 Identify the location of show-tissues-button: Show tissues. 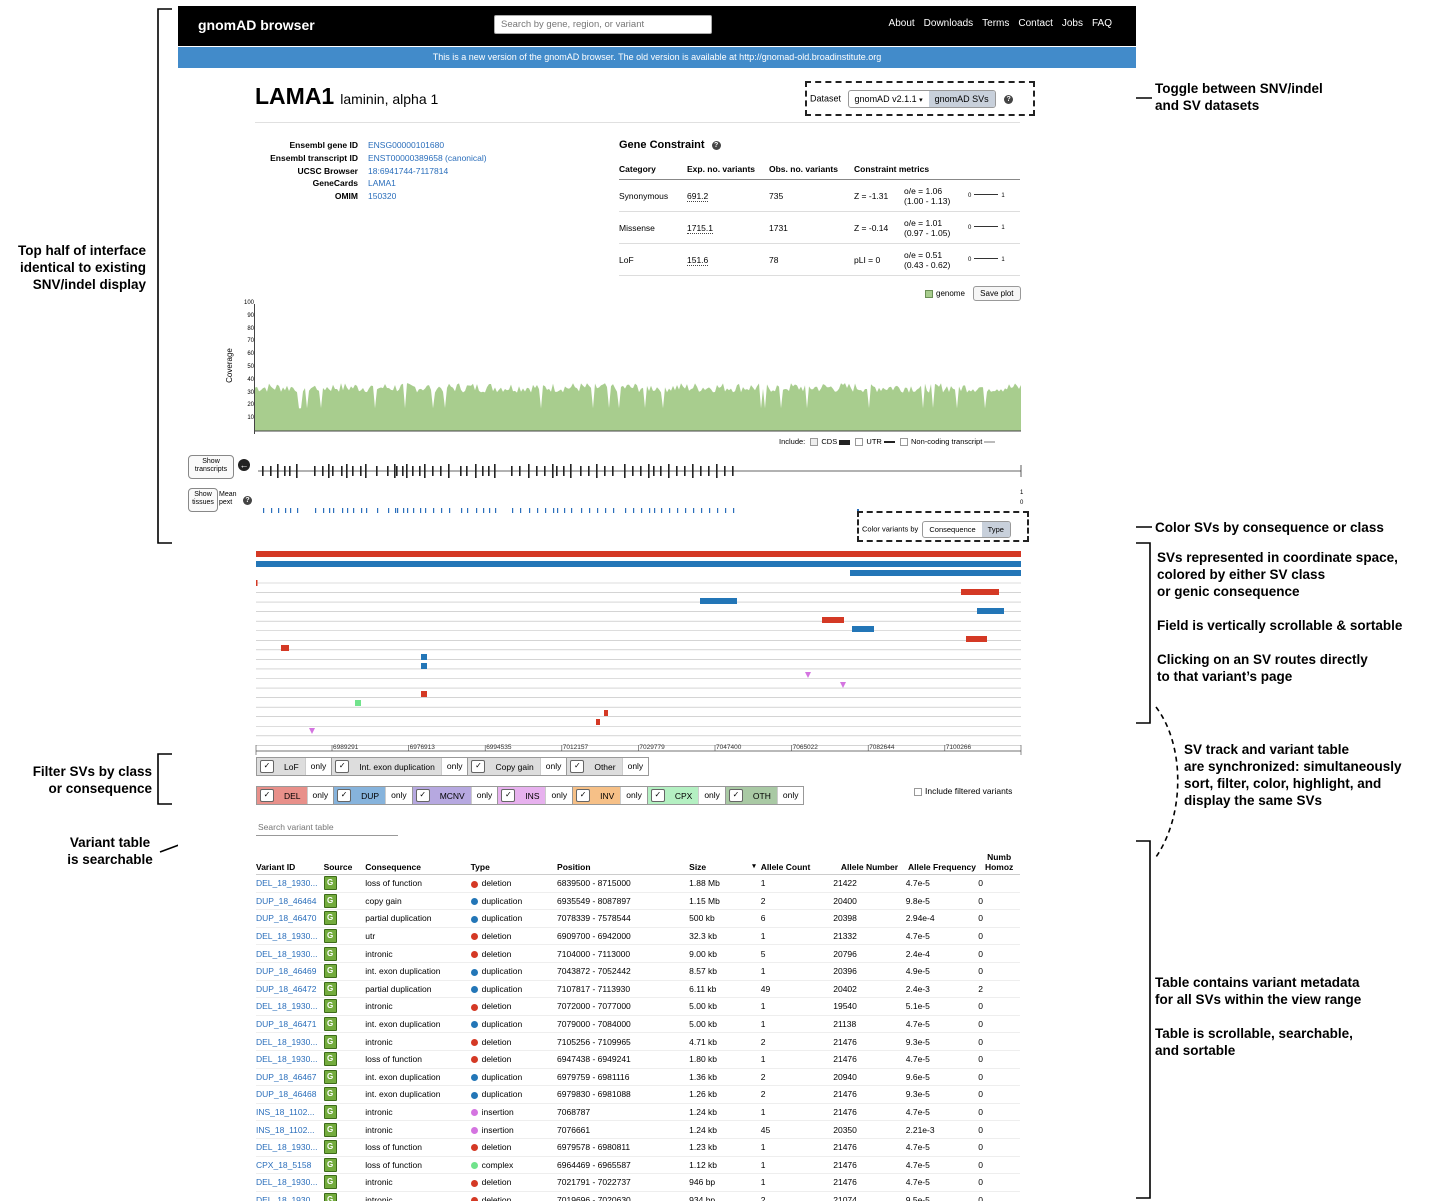
(203, 500).